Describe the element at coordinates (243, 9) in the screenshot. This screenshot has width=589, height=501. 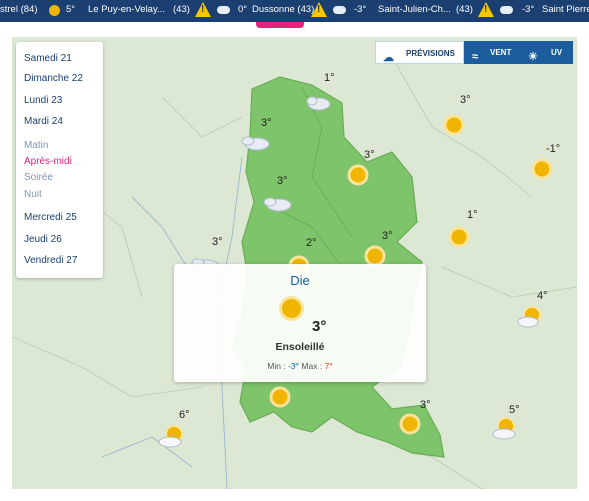
I see `ticker-temp: 0°` at that location.